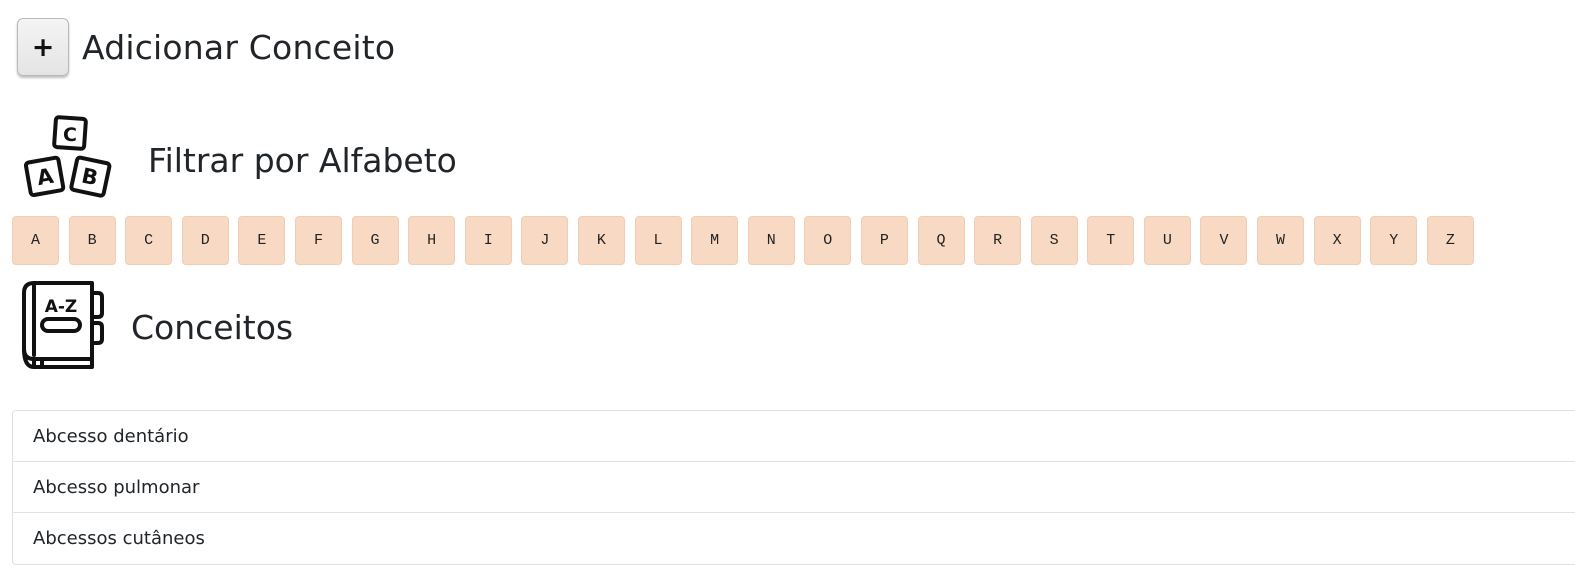  Describe the element at coordinates (1394, 240) in the screenshot. I see `letter-button-y: Y` at that location.